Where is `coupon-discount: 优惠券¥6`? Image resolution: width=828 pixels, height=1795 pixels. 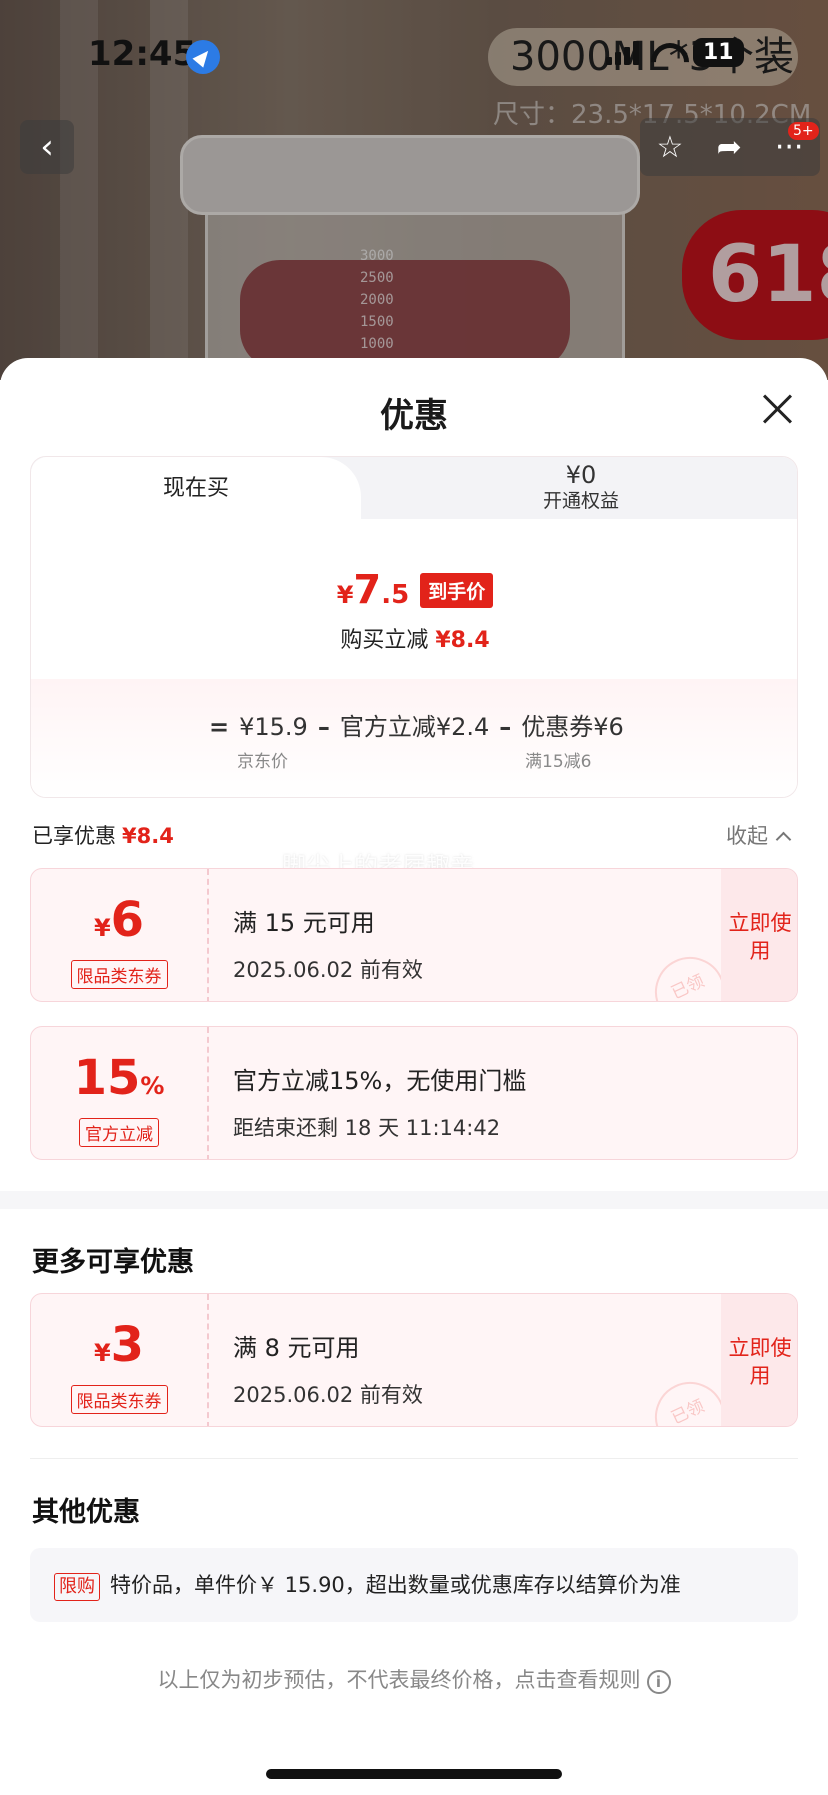
coupon-discount: 优惠券¥6 is located at coordinates (572, 727).